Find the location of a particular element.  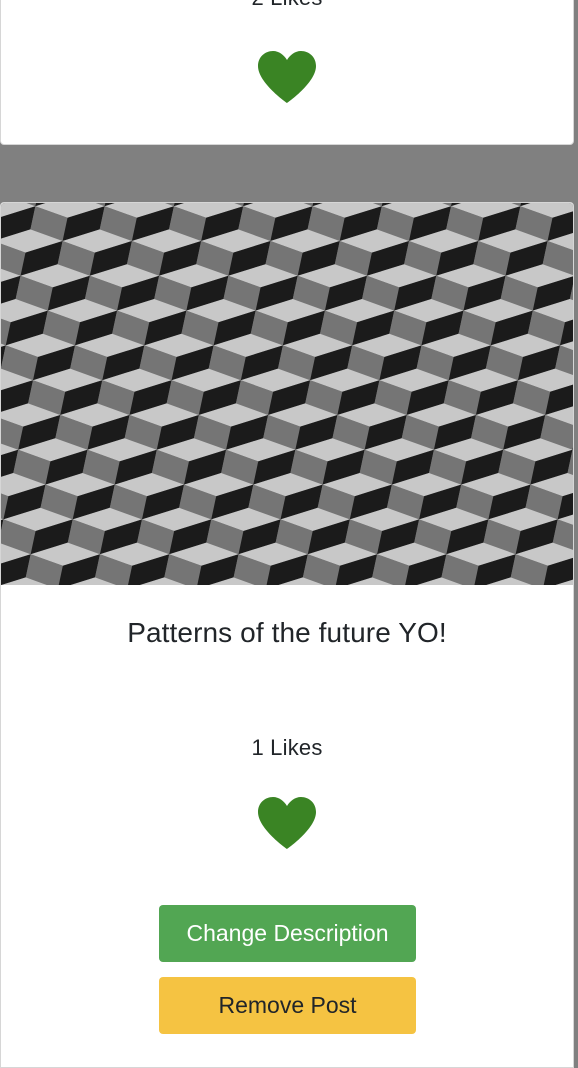

post-description: Patterns of the future YO! is located at coordinates (287, 632).